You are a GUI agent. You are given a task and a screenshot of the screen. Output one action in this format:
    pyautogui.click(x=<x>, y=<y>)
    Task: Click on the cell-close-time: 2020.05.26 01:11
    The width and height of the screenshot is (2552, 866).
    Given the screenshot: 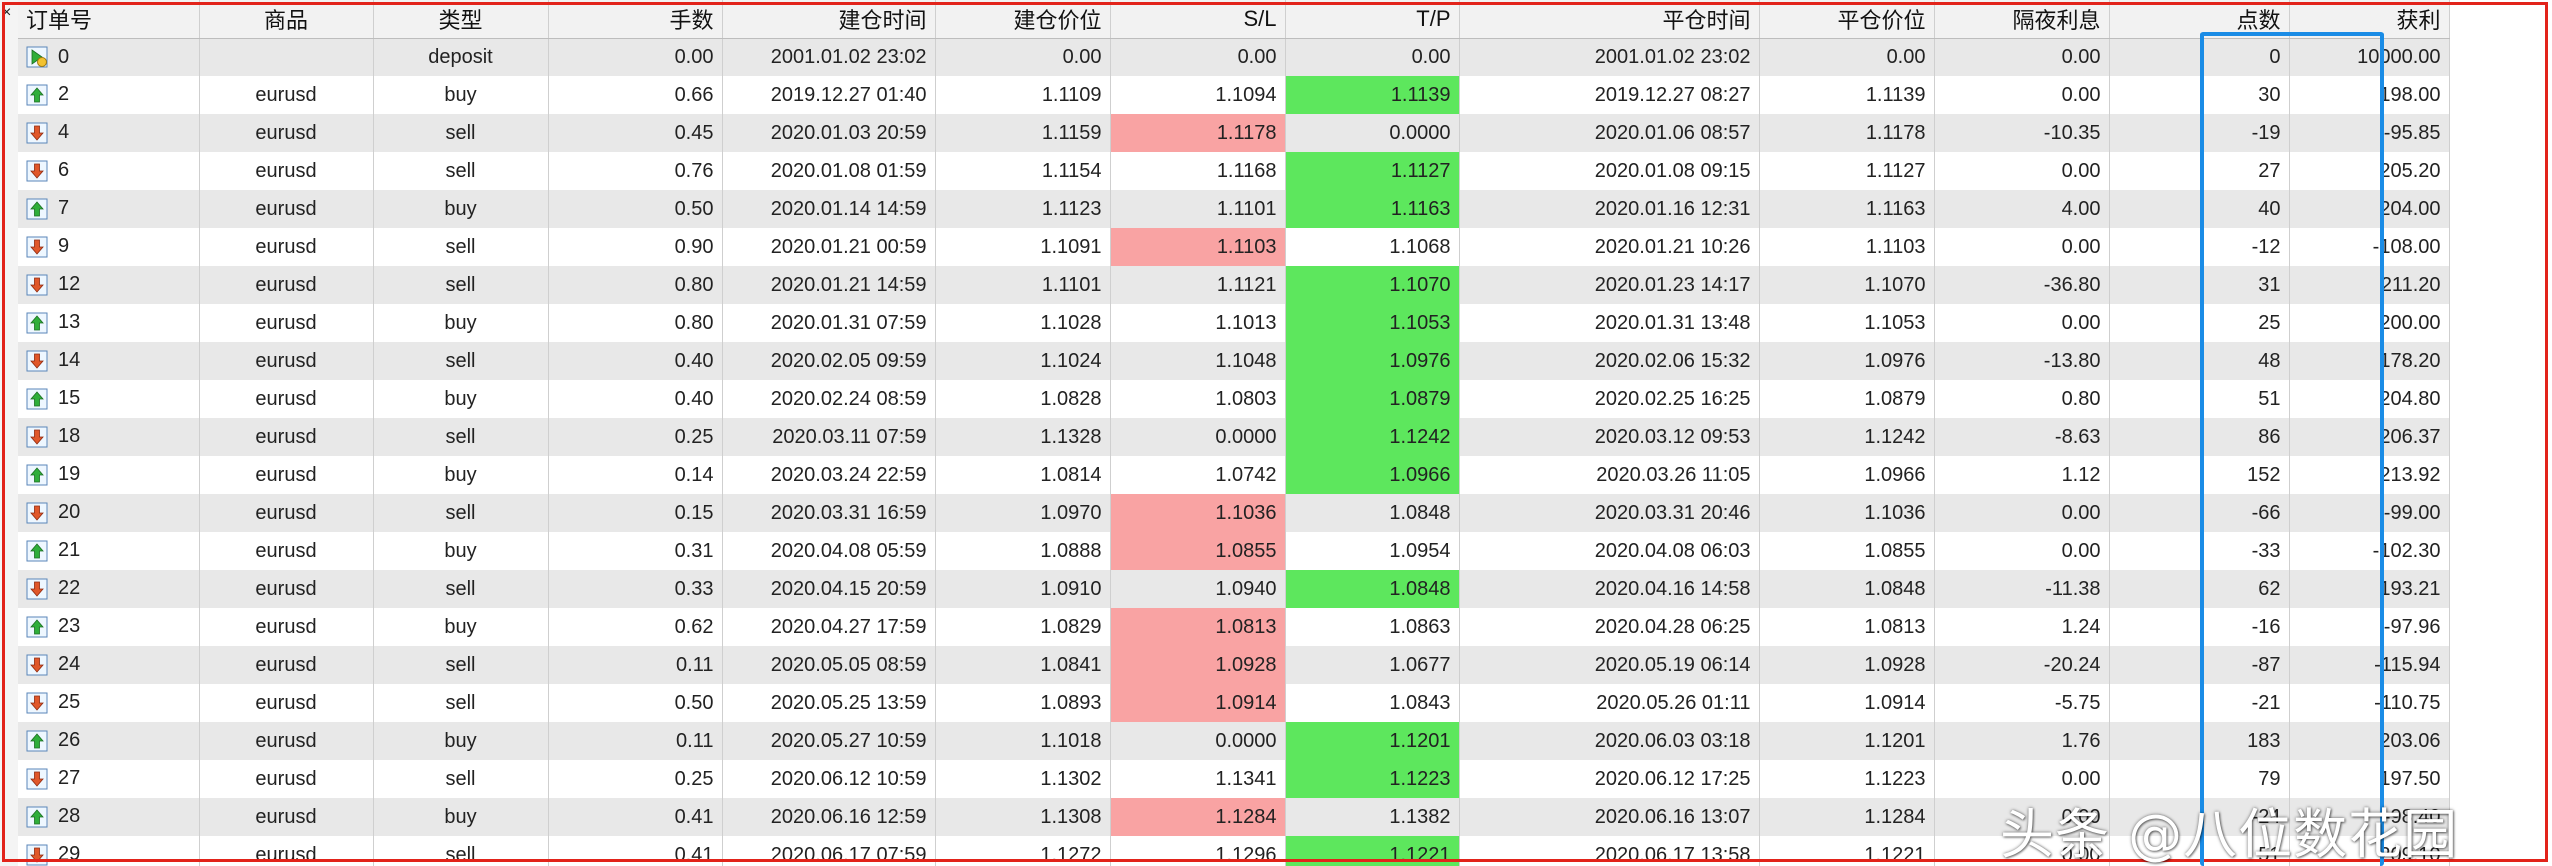 What is the action you would take?
    pyautogui.click(x=1609, y=703)
    